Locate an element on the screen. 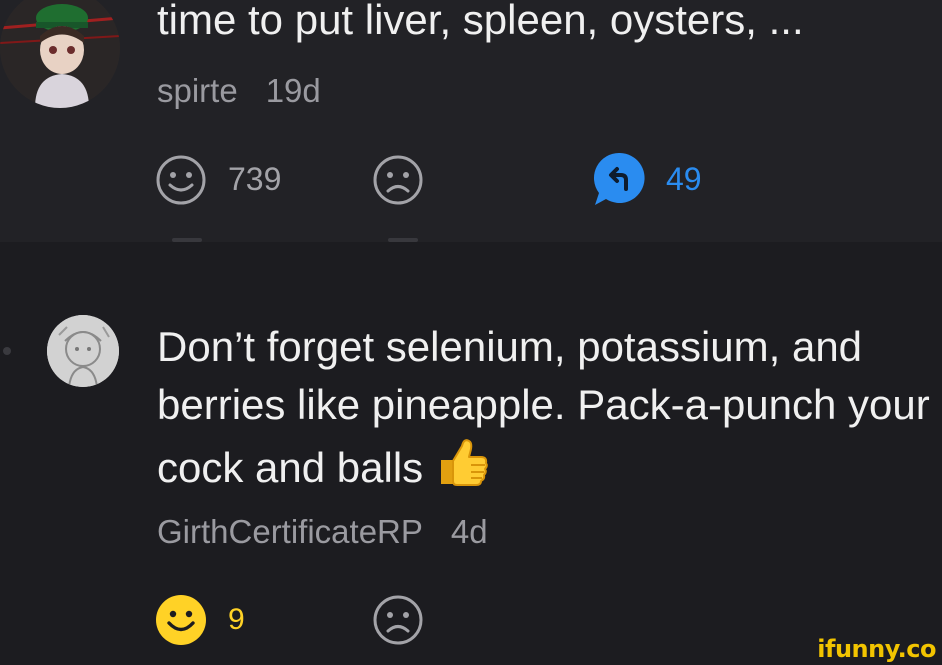  smile-icon is located at coordinates (181, 182).